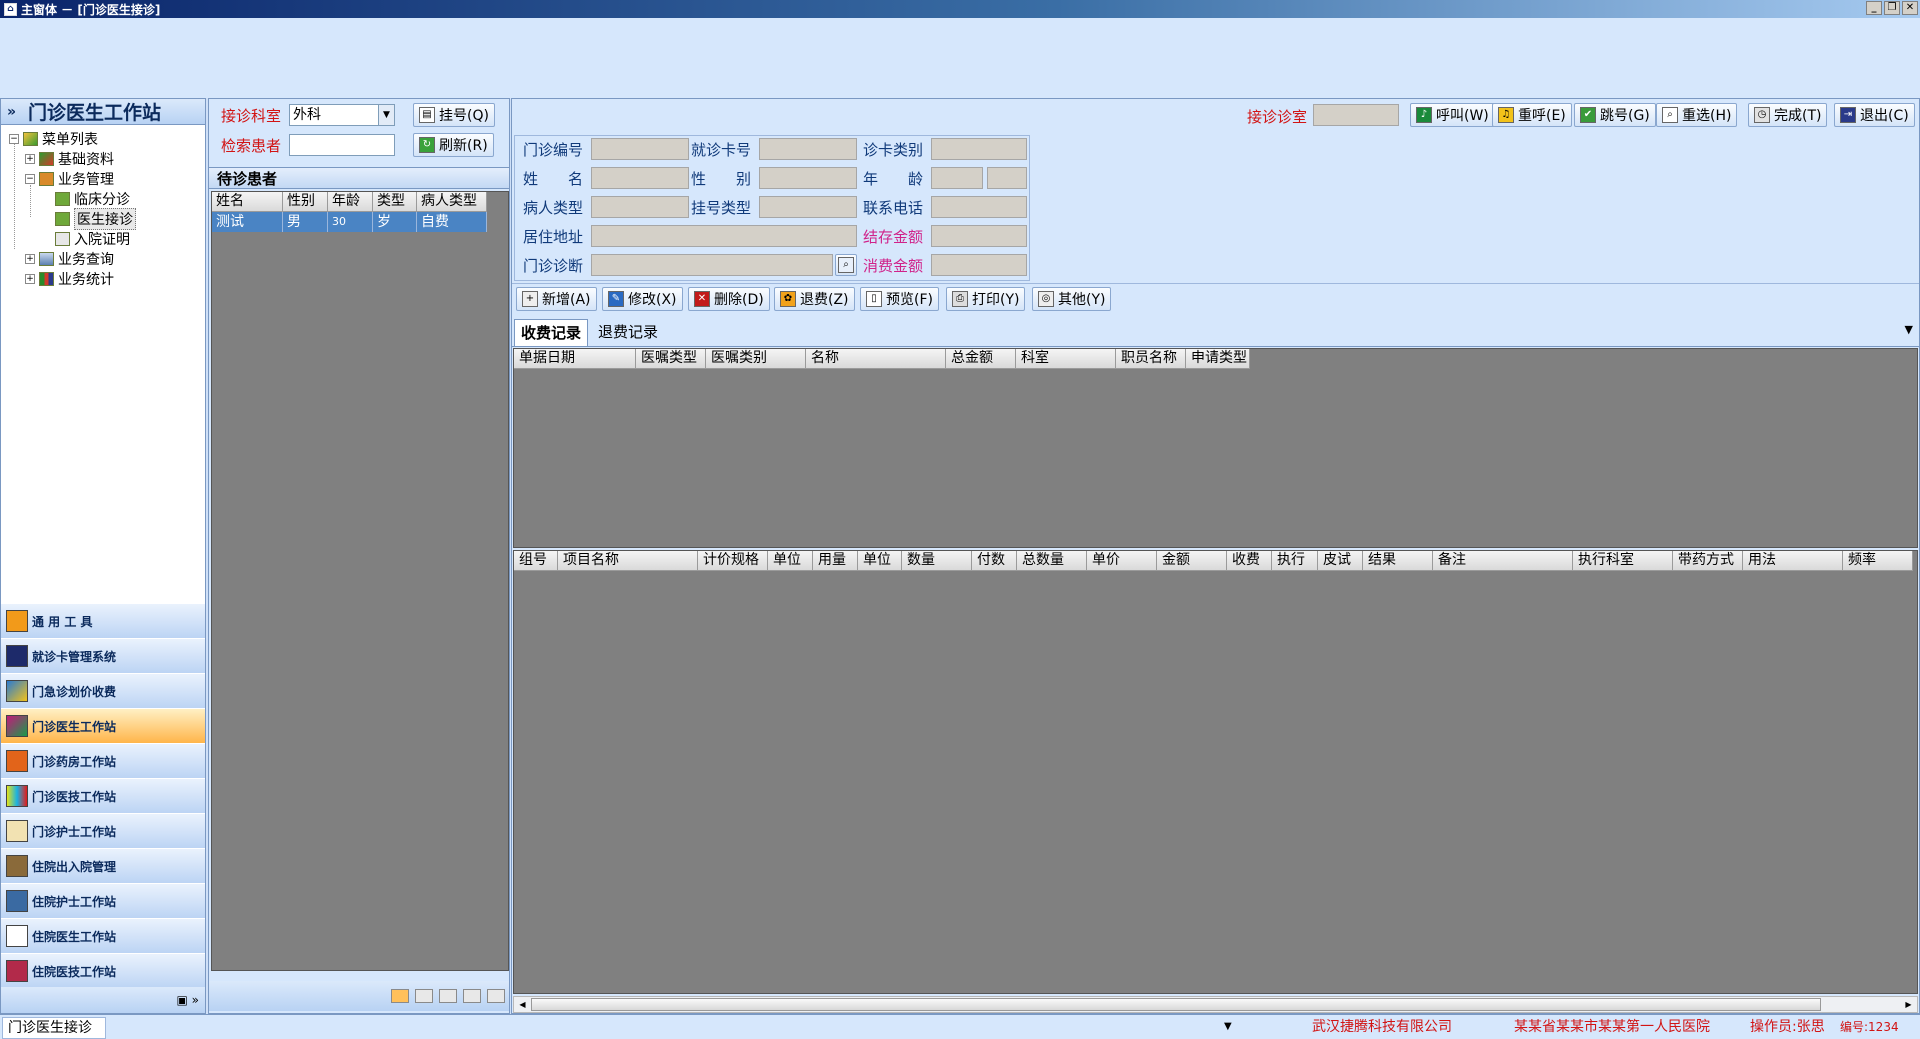 This screenshot has height=1039, width=1920. Describe the element at coordinates (452, 202) in the screenshot. I see `column-header: 病人类型` at that location.